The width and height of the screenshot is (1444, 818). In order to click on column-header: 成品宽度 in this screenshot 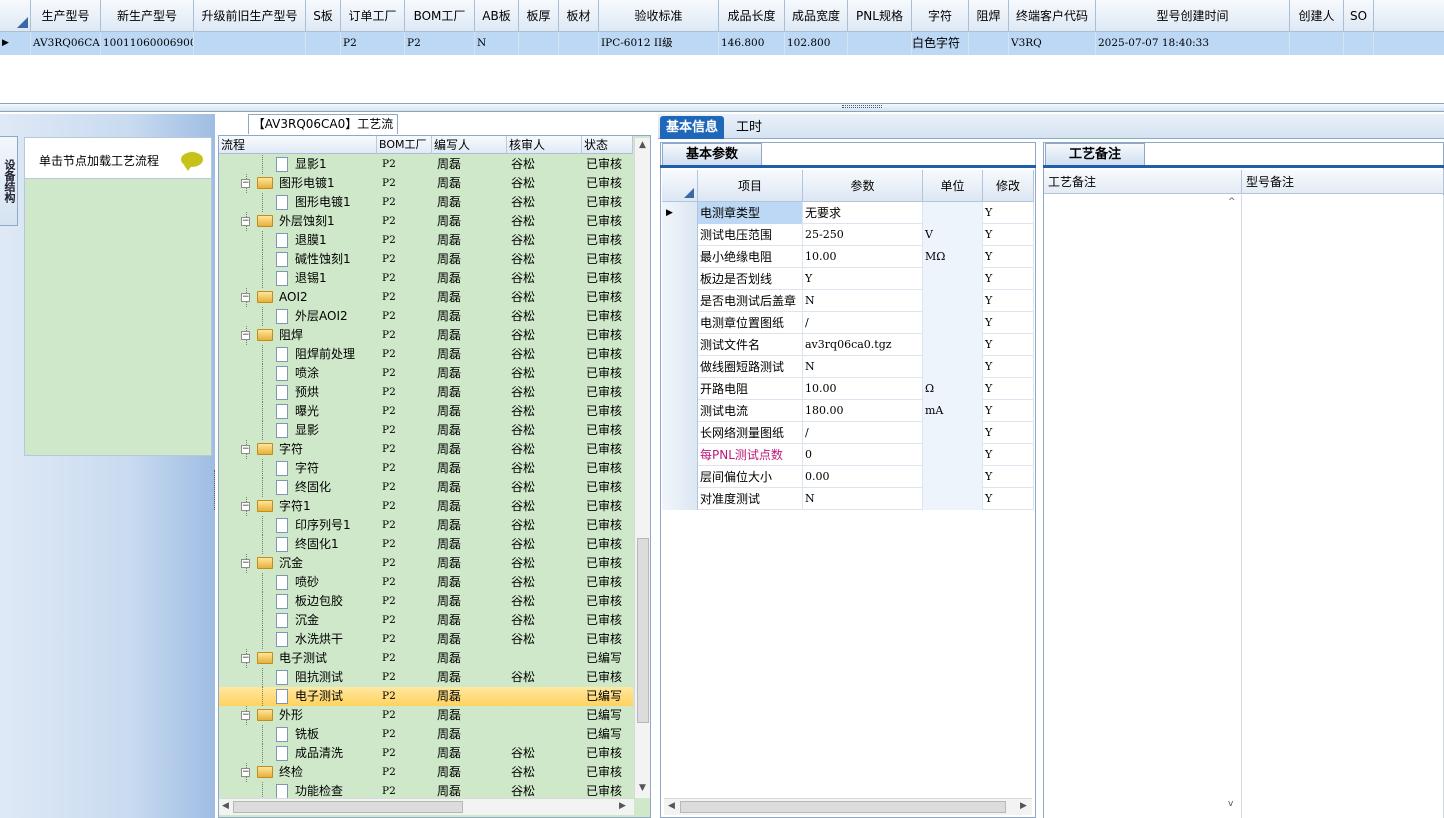, I will do `click(816, 16)`.